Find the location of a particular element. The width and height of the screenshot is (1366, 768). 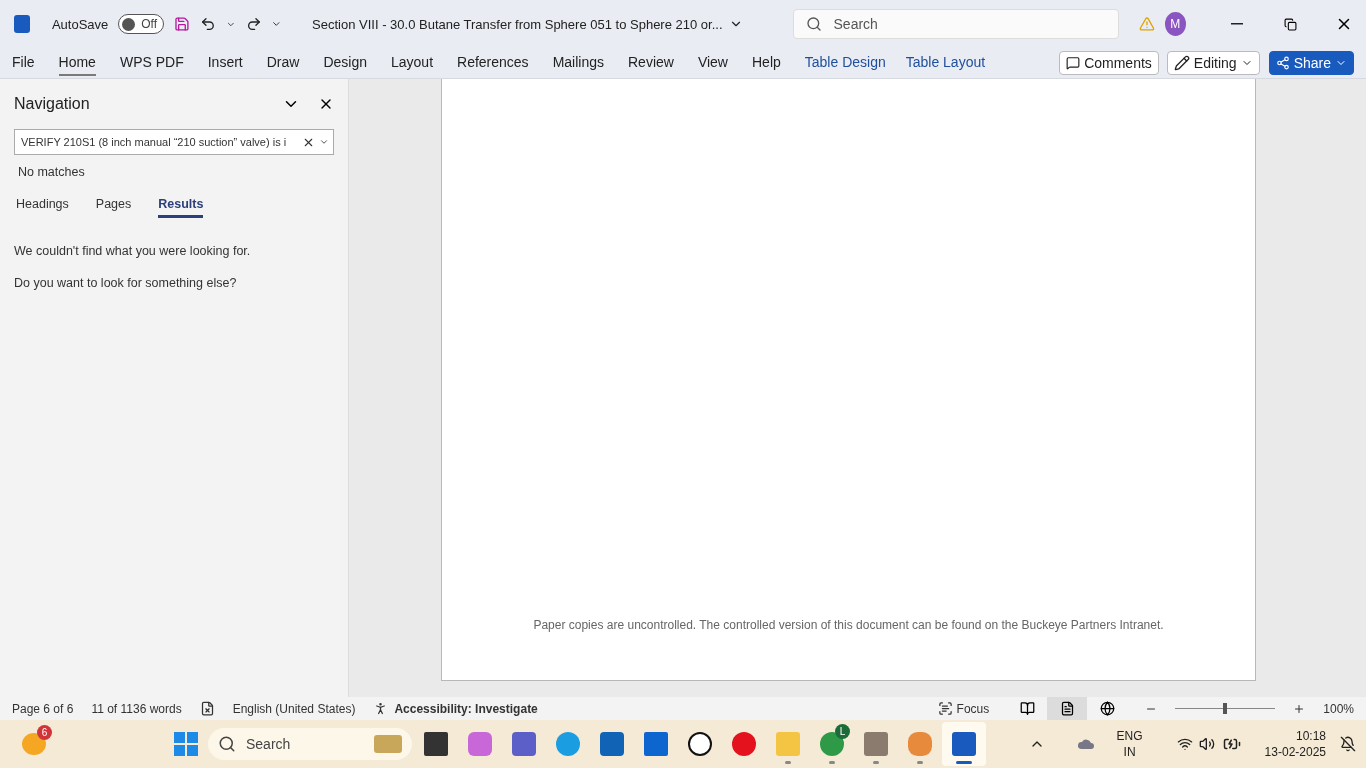

pane-tab: Results is located at coordinates (181, 207).